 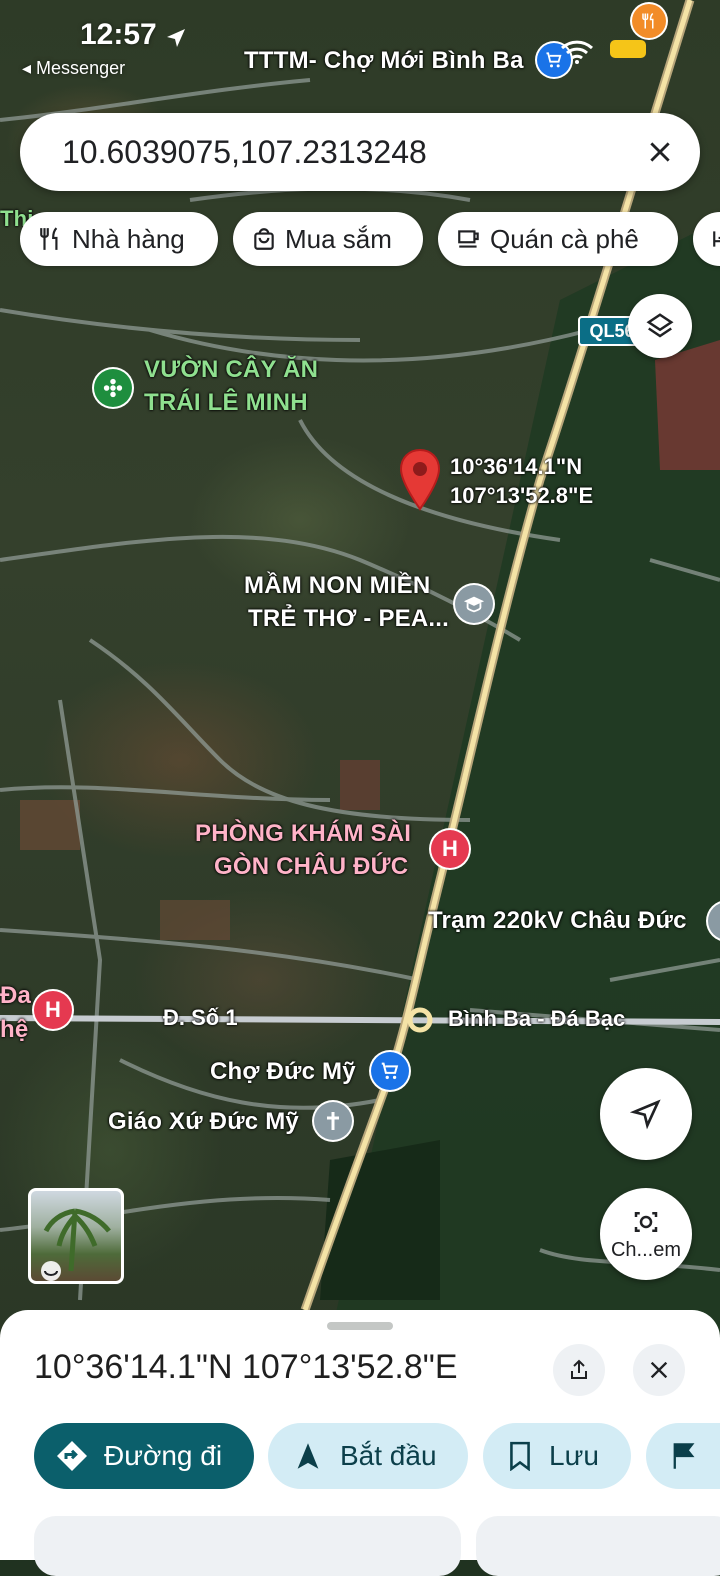 What do you see at coordinates (113, 388) in the screenshot?
I see `flower-icon` at bounding box center [113, 388].